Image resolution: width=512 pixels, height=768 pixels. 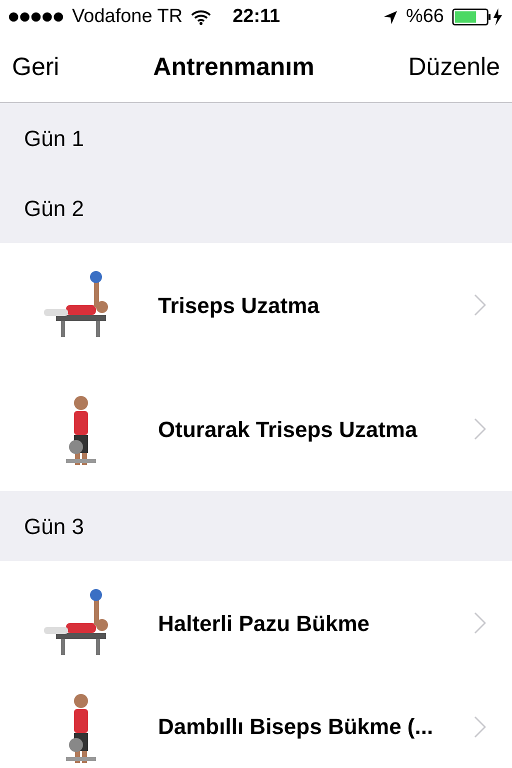 What do you see at coordinates (233, 68) in the screenshot?
I see `screen-title: Antrenmanım` at bounding box center [233, 68].